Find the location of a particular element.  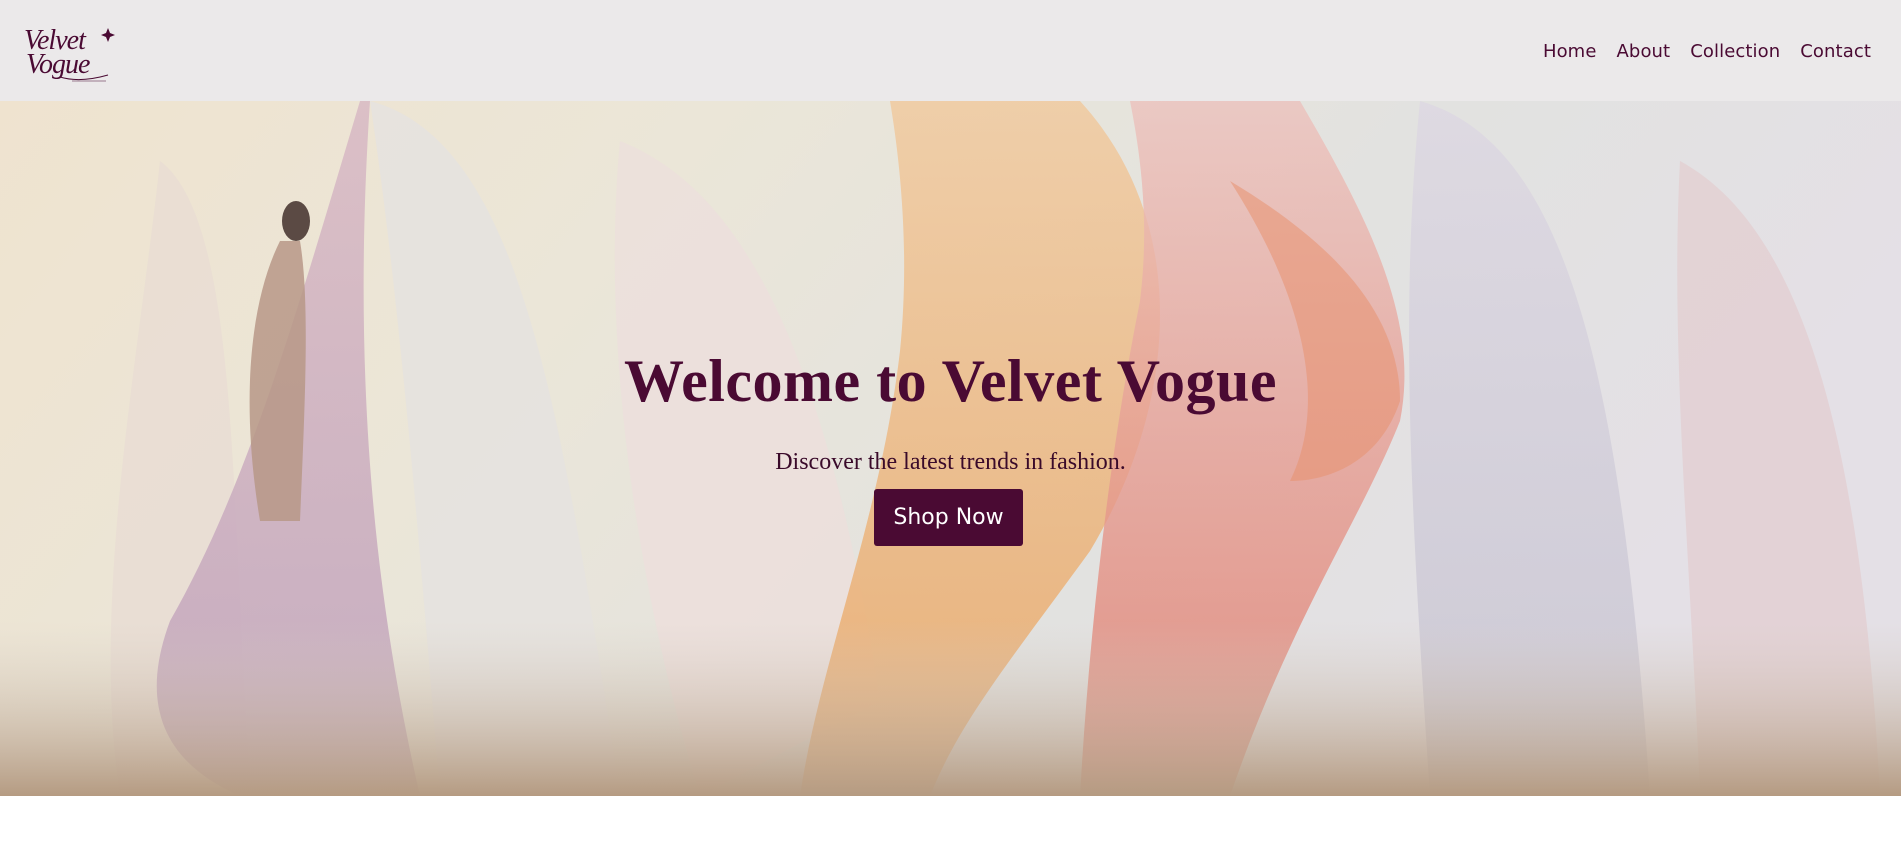

velvet-vogue-logo-icon: Velvet Vogue is located at coordinates (69, 53).